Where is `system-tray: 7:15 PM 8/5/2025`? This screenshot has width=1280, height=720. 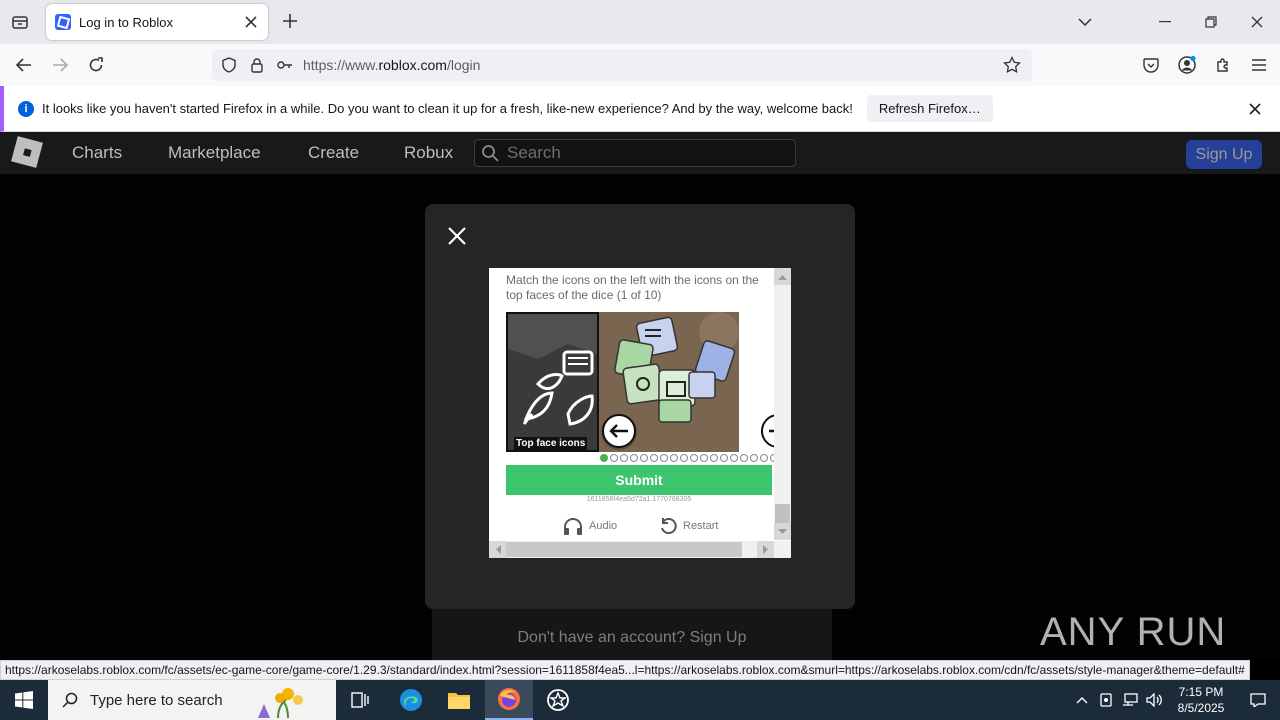
system-tray: 7:15 PM 8/5/2025 is located at coordinates (1175, 700).